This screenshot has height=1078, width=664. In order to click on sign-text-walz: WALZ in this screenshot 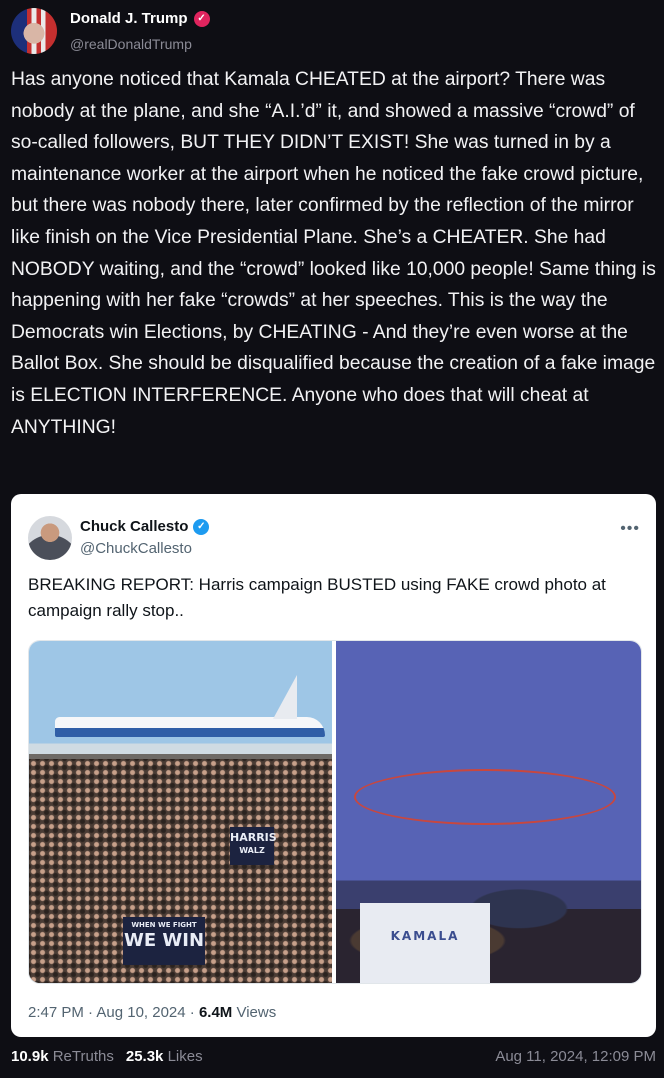, I will do `click(252, 850)`.